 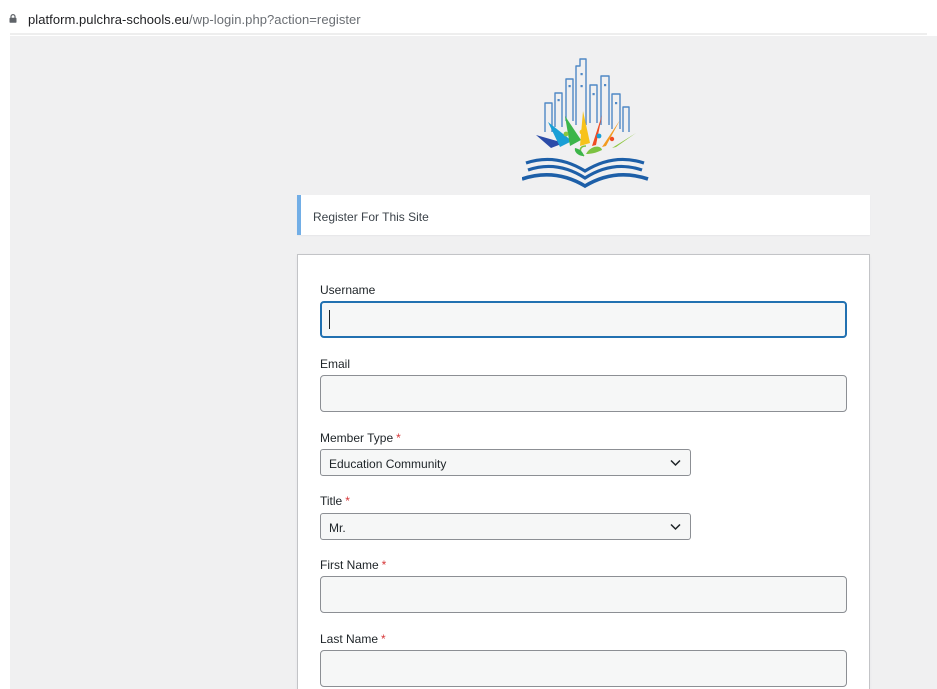 What do you see at coordinates (505, 462) in the screenshot?
I see `member-type-select: Education Community` at bounding box center [505, 462].